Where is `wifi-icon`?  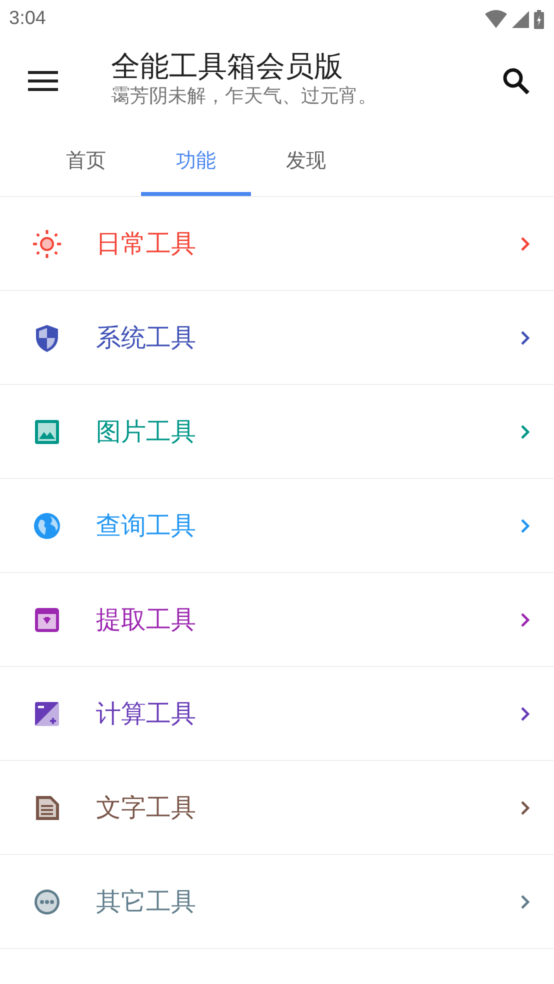 wifi-icon is located at coordinates (496, 19).